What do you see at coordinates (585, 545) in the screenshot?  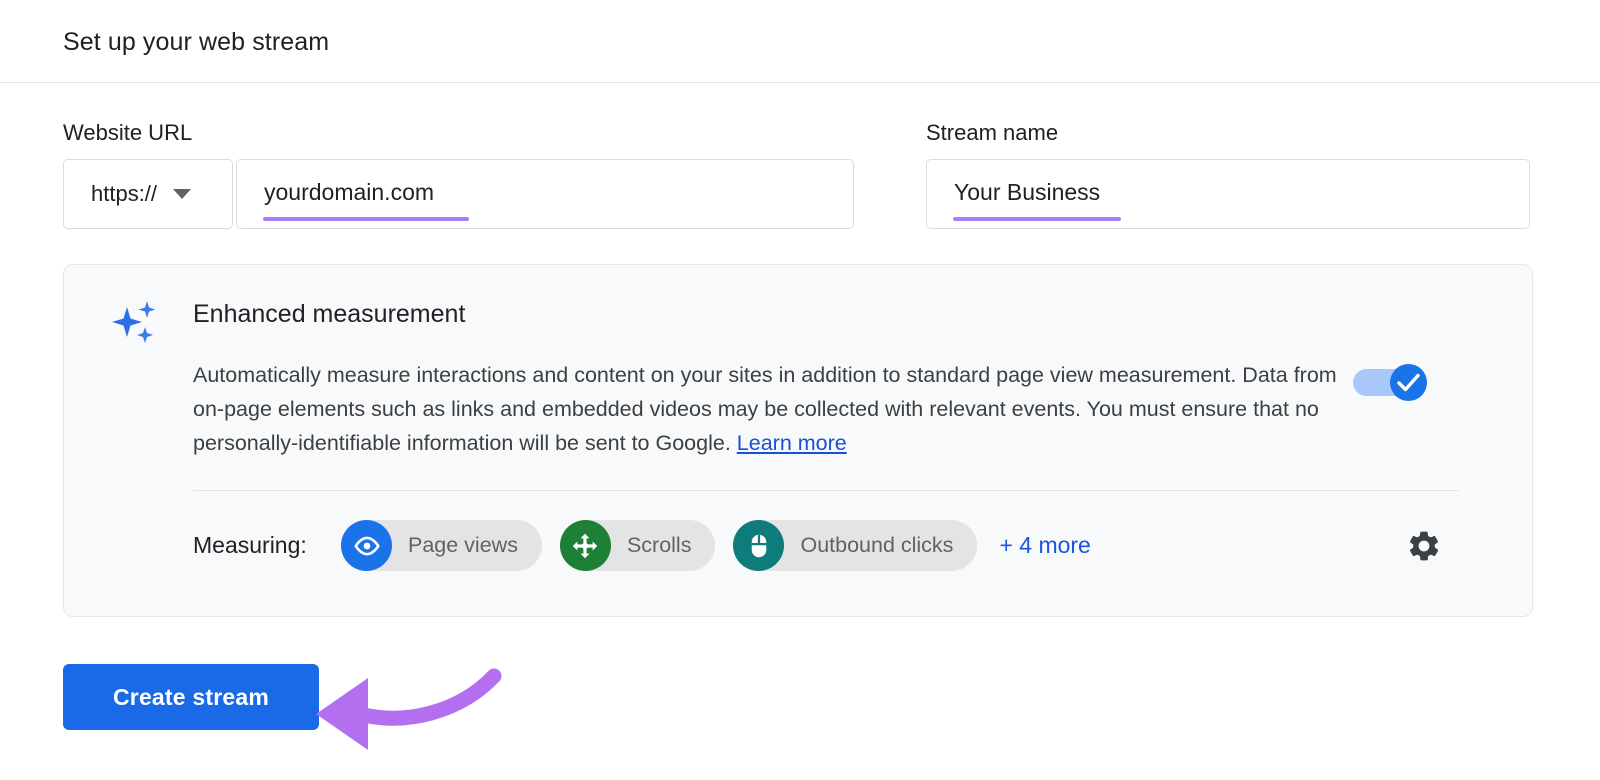 I see `move-arrows-icon` at bounding box center [585, 545].